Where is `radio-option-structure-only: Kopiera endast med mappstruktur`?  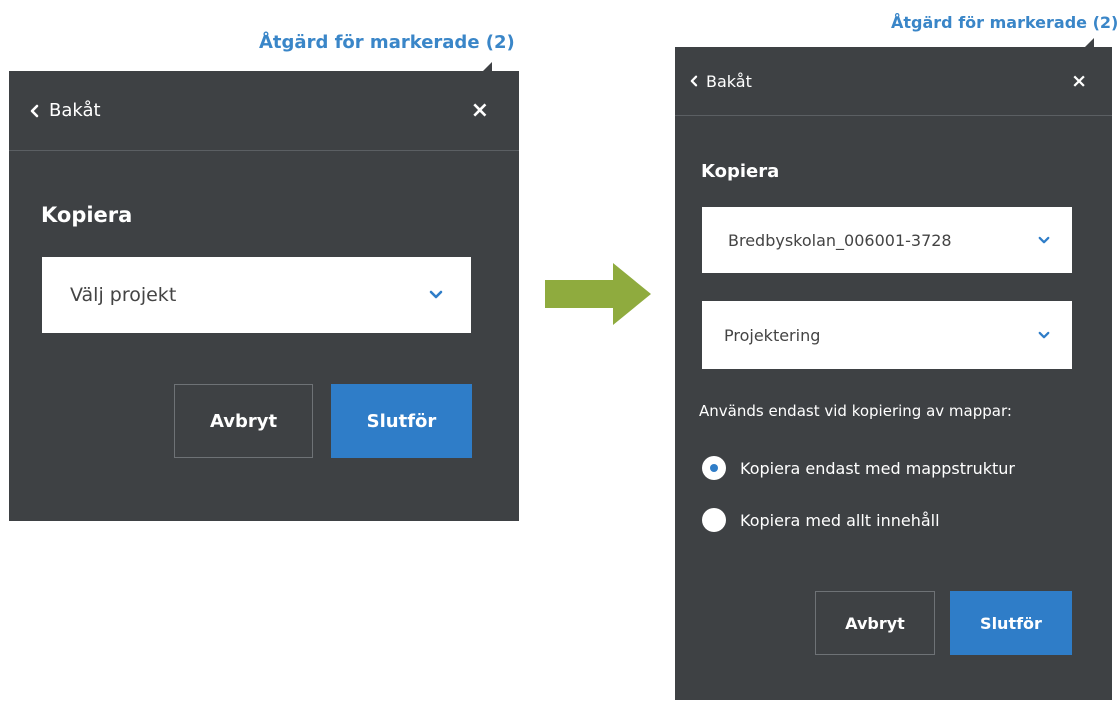 radio-option-structure-only: Kopiera endast med mappstruktur is located at coordinates (858, 468).